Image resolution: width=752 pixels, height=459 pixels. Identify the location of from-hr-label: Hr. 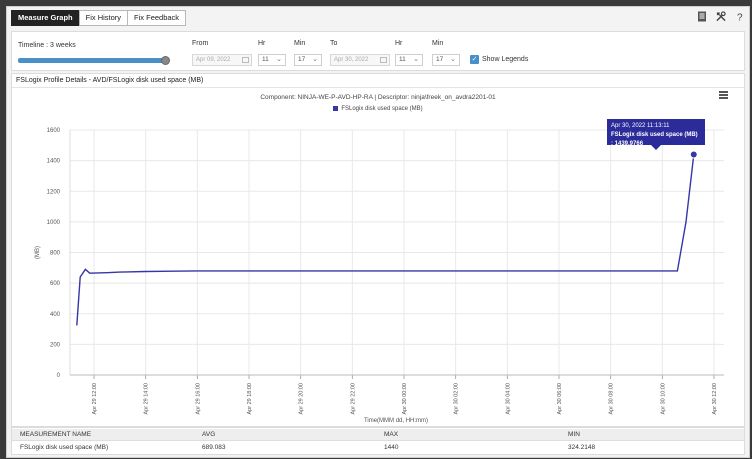
(262, 43).